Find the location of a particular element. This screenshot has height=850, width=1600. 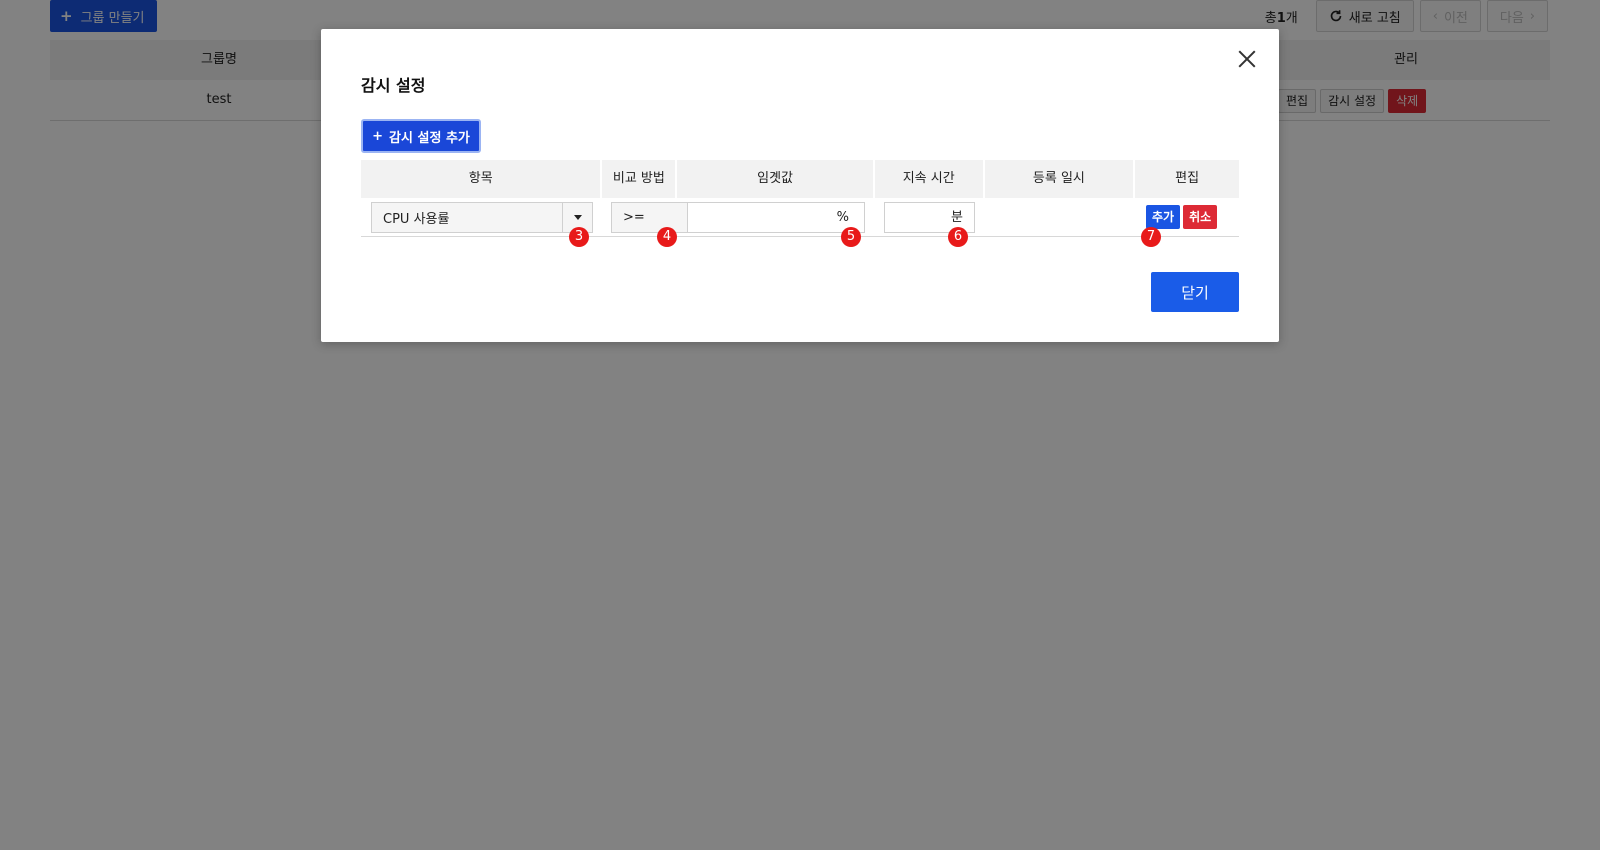

add-monitor-setting-button: + 감시 설정 추가 is located at coordinates (421, 136).